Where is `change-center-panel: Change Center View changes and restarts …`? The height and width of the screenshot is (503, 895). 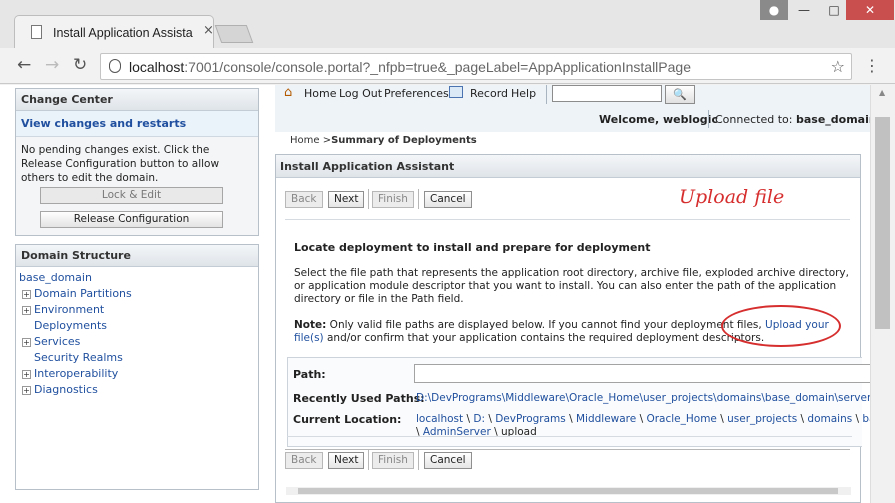 change-center-panel: Change Center View changes and restarts … is located at coordinates (137, 162).